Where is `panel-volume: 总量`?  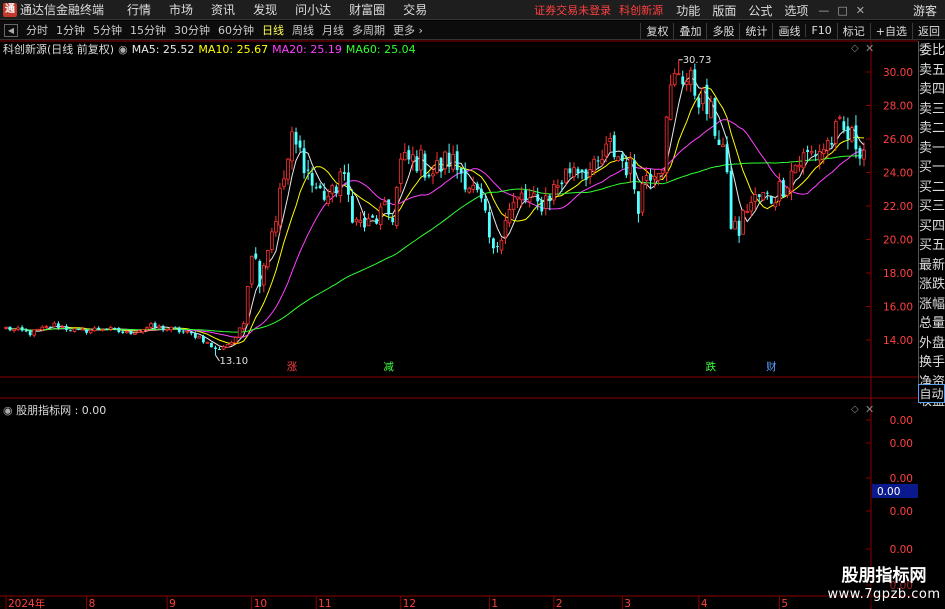
panel-volume: 总量 is located at coordinates (932, 324).